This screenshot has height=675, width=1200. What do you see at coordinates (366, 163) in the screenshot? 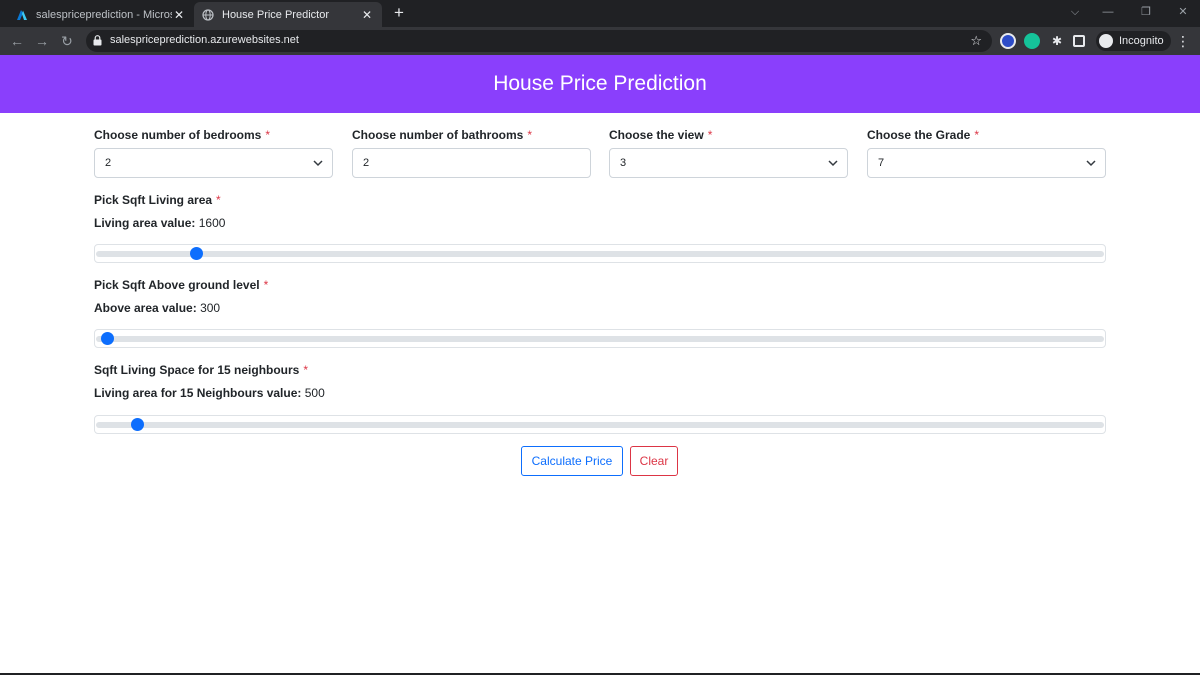
I see `bathrooms-value: 2` at bounding box center [366, 163].